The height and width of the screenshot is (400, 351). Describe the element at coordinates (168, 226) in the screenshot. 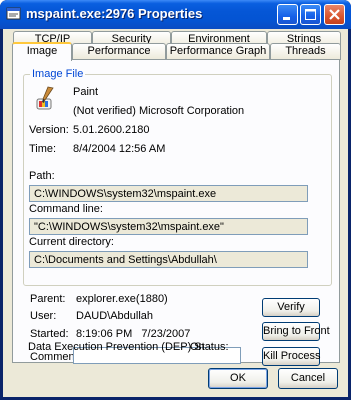

I see `command-line-field: "C:\WINDOWS\system32\mspaint.exe"` at that location.